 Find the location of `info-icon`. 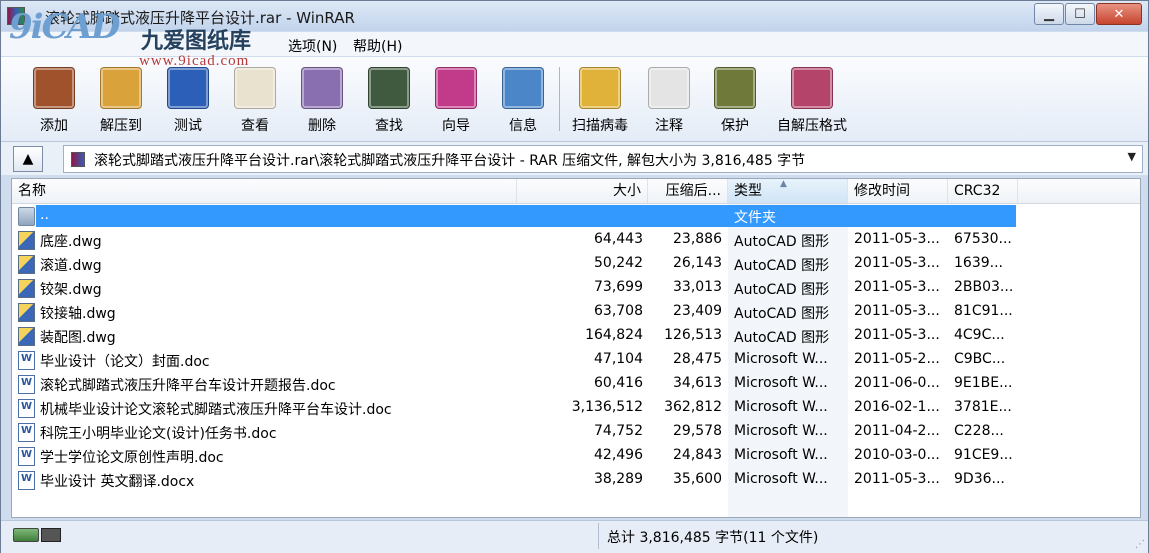

info-icon is located at coordinates (523, 88).